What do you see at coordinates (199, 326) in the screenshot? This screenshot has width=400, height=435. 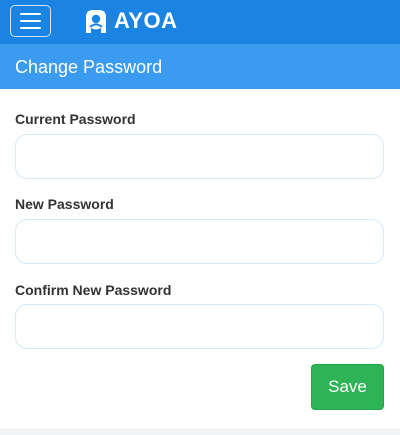 I see `confirm-new-password-input` at bounding box center [199, 326].